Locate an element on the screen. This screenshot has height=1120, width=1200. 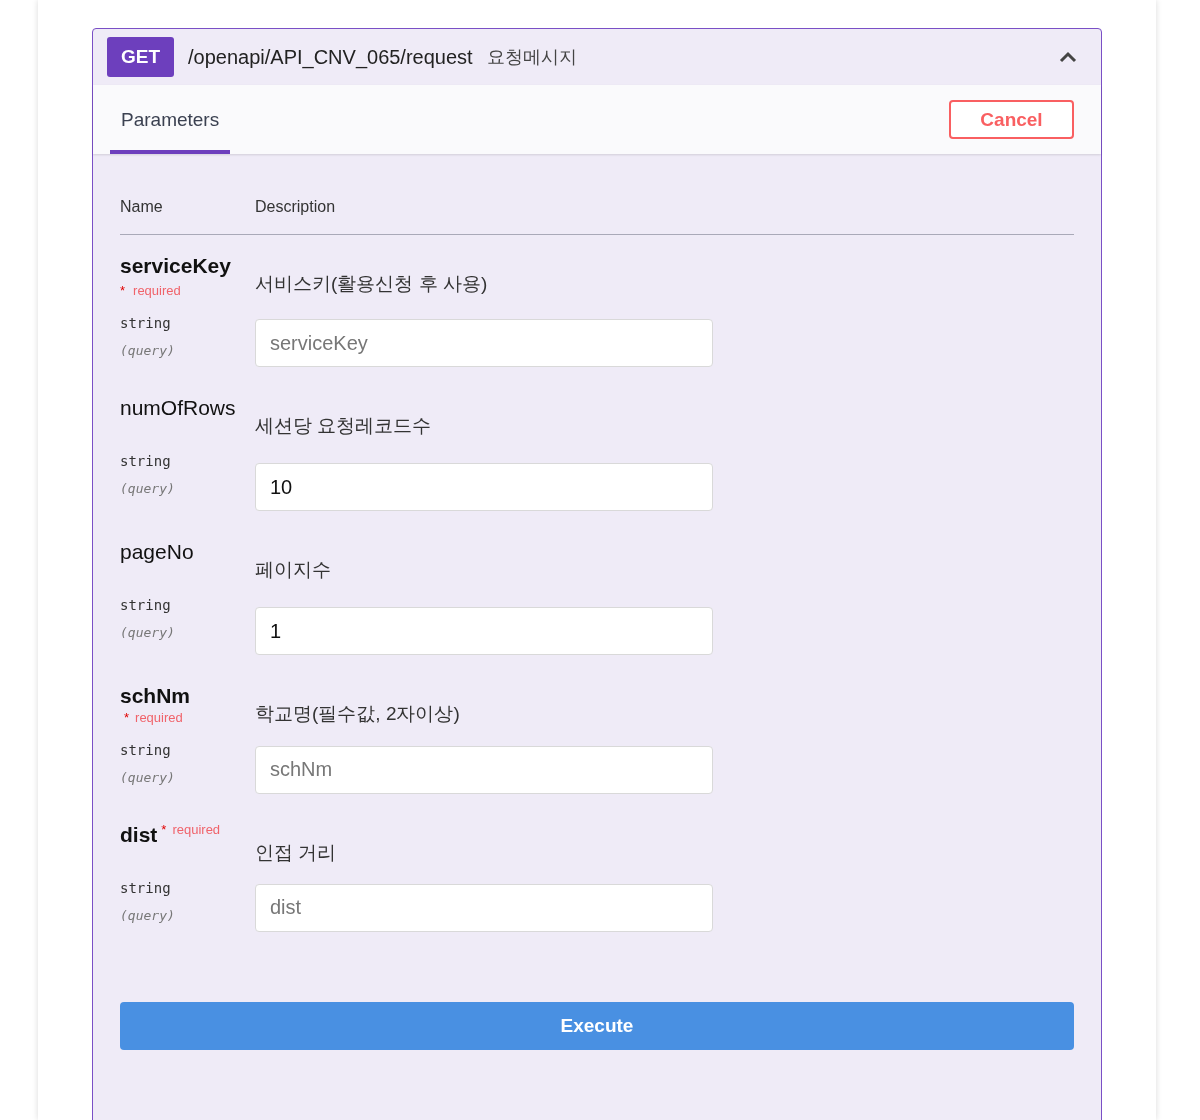
method-badge: GET is located at coordinates (140, 57).